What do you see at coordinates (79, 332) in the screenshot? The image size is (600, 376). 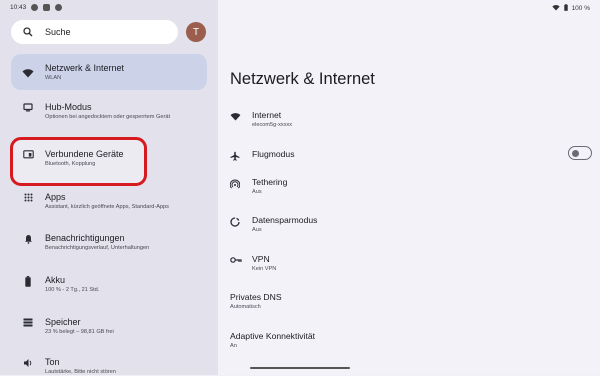 I see `sidebar-item-sub: 23 % belegt – 98,81 GB frei` at bounding box center [79, 332].